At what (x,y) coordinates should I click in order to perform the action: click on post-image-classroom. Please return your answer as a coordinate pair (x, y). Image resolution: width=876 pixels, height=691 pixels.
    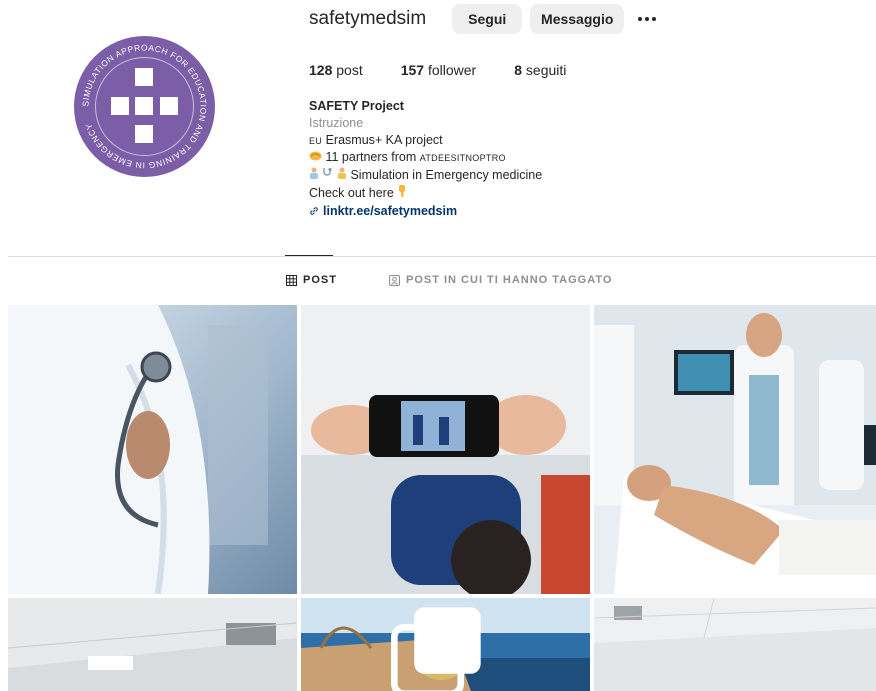
    Looking at the image, I should click on (152, 644).